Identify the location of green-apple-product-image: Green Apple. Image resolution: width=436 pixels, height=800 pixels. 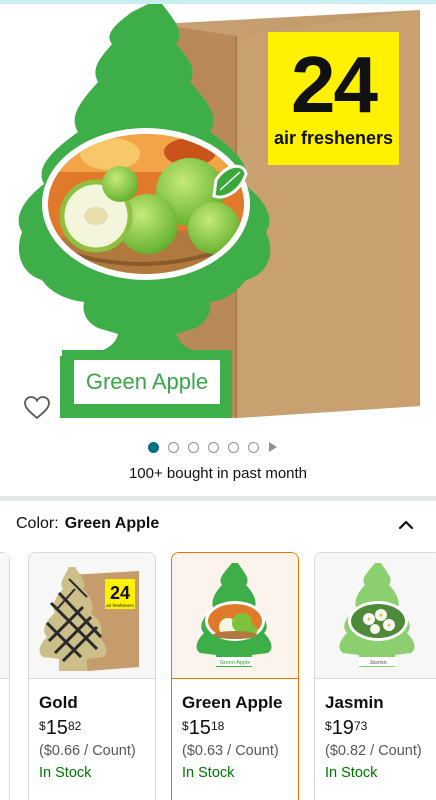
(234, 615).